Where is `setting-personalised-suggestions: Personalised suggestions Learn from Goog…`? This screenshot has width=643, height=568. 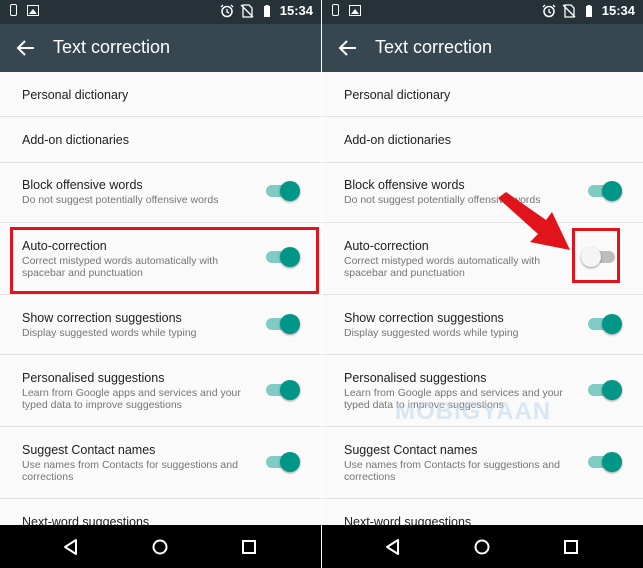 setting-personalised-suggestions: Personalised suggestions Learn from Goog… is located at coordinates (160, 391).